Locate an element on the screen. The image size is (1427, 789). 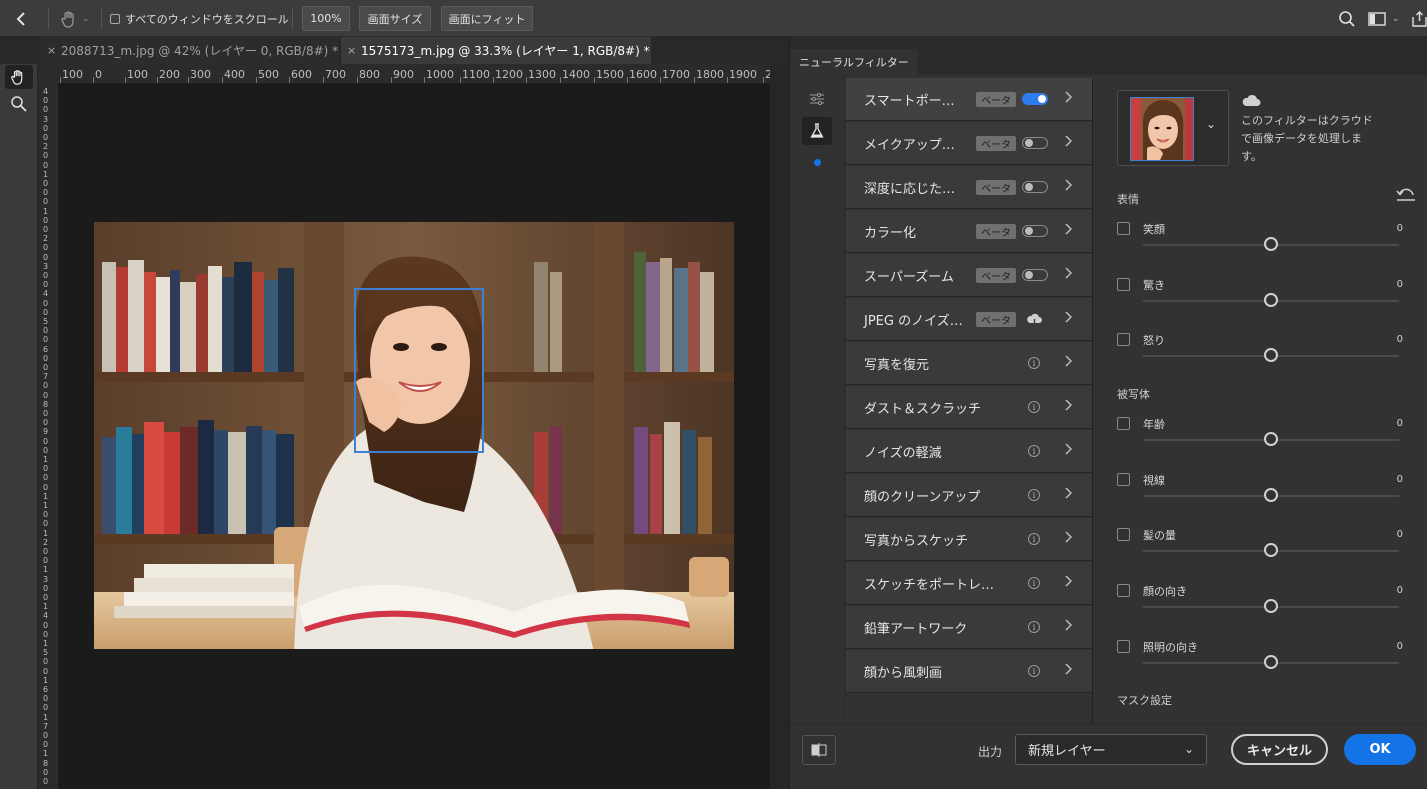
filter-row: スーパーズーム ベータ is located at coordinates (969, 275).